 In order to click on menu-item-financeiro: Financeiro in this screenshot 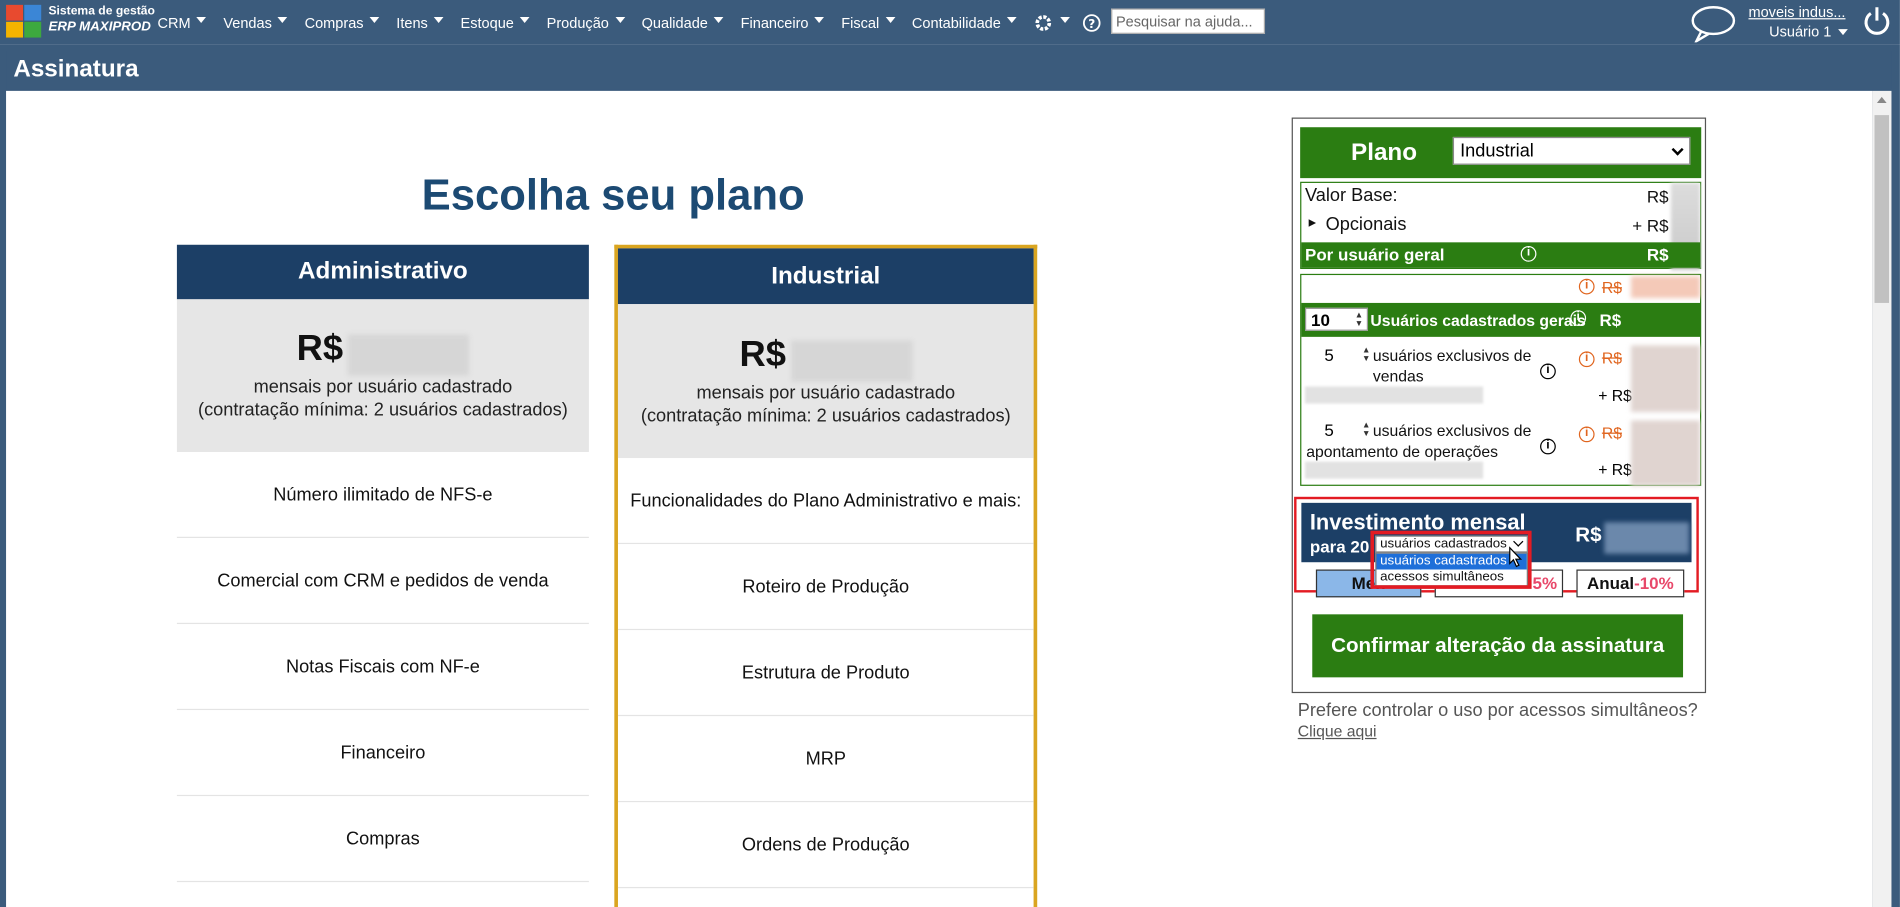, I will do `click(783, 22)`.